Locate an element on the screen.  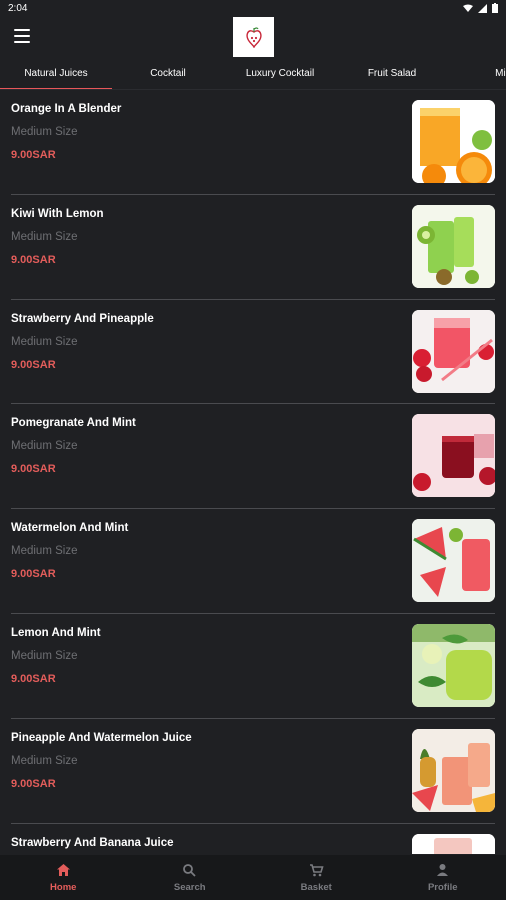
nav-profile: Profile is located at coordinates (443, 877).